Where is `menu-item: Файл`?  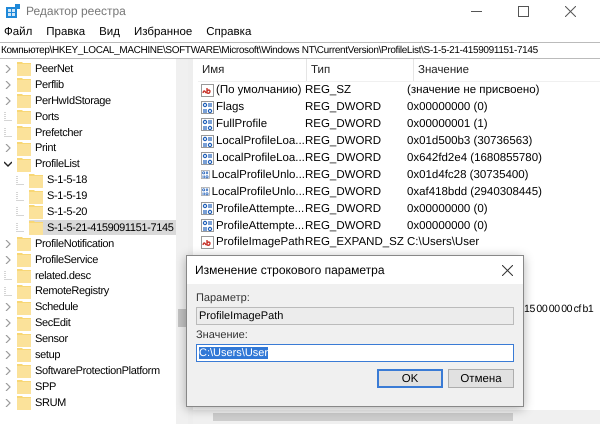 menu-item: Файл is located at coordinates (18, 32).